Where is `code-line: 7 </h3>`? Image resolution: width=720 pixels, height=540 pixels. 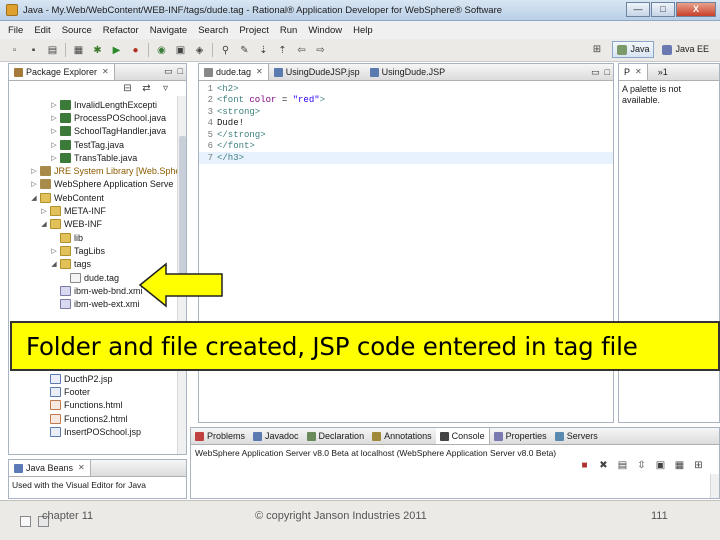 code-line: 7 </h3> is located at coordinates (406, 158).